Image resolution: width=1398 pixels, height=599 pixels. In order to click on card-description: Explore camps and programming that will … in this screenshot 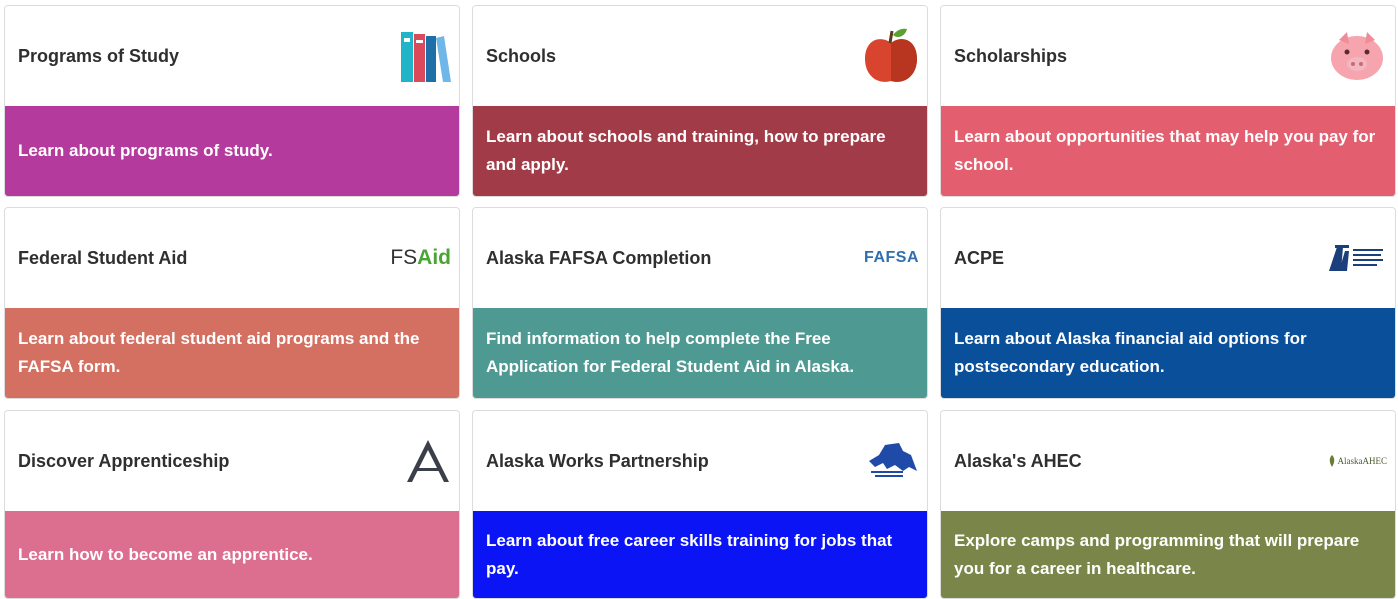, I will do `click(1157, 554)`.